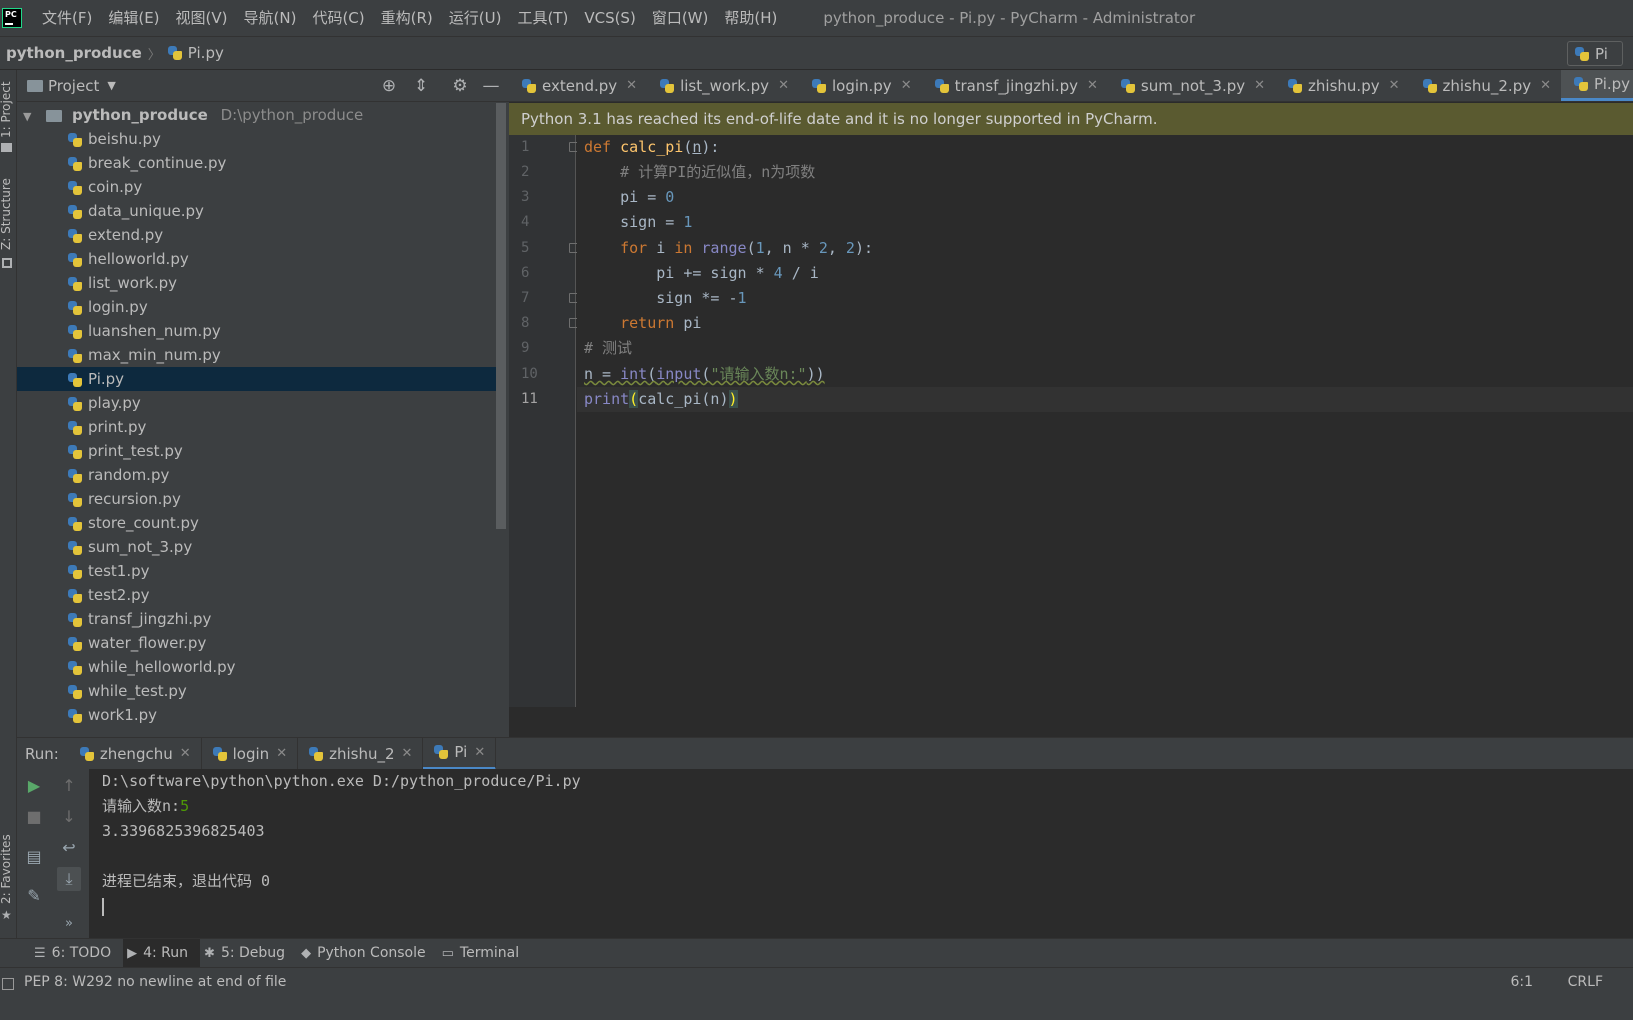 The width and height of the screenshot is (1633, 1020). I want to click on tree-file-item: recursion.py, so click(257, 499).